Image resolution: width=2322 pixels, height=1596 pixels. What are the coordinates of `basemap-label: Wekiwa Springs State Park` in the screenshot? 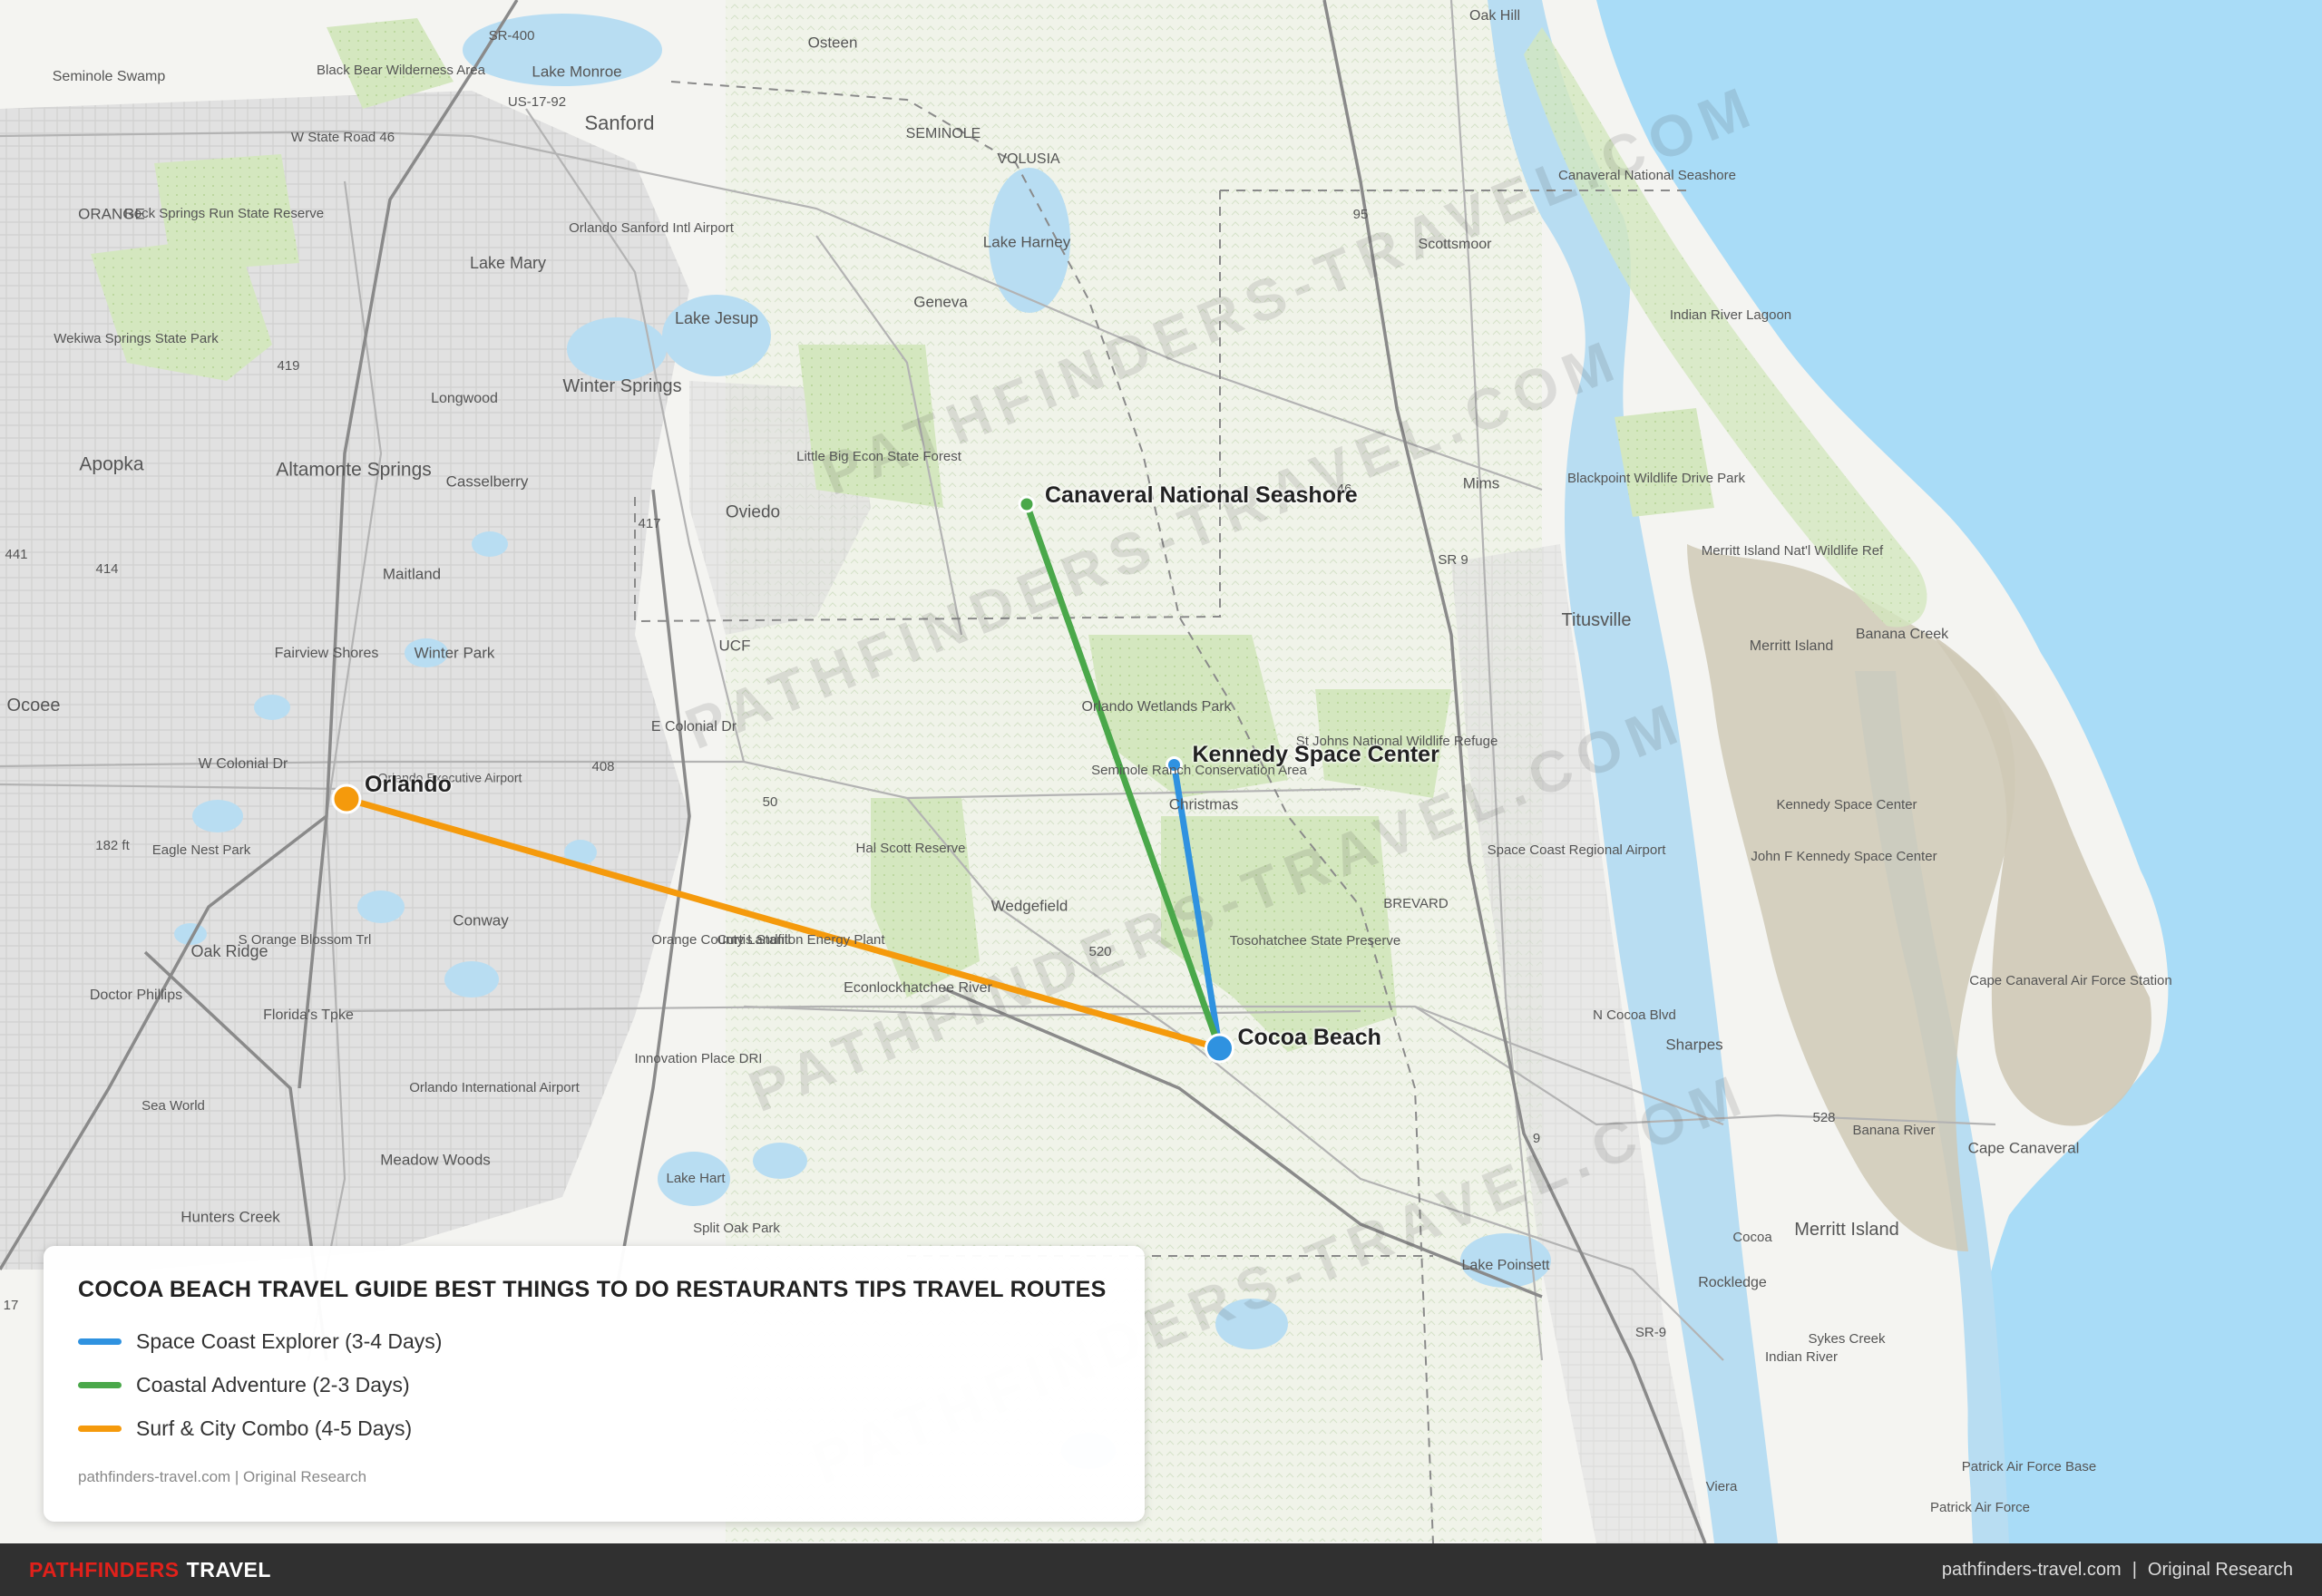 It's located at (136, 338).